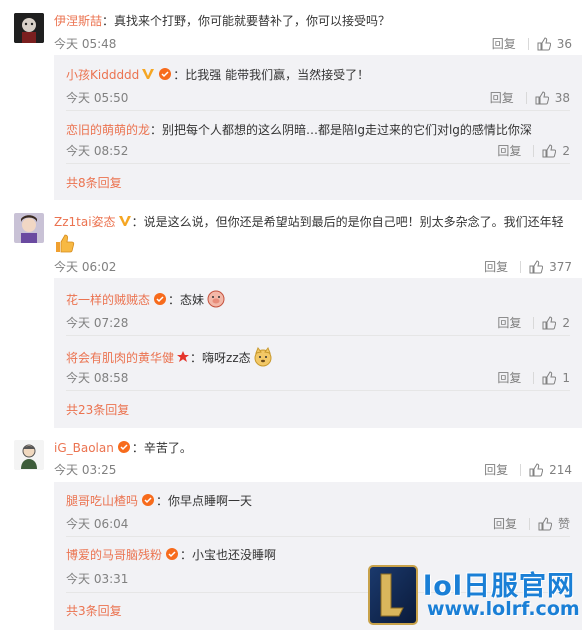 This screenshot has width=584, height=630. I want to click on comment-body: 伊涅斯喆：真找来个打野，你可能就要替补了，你可以接受吗？, so click(222, 20).